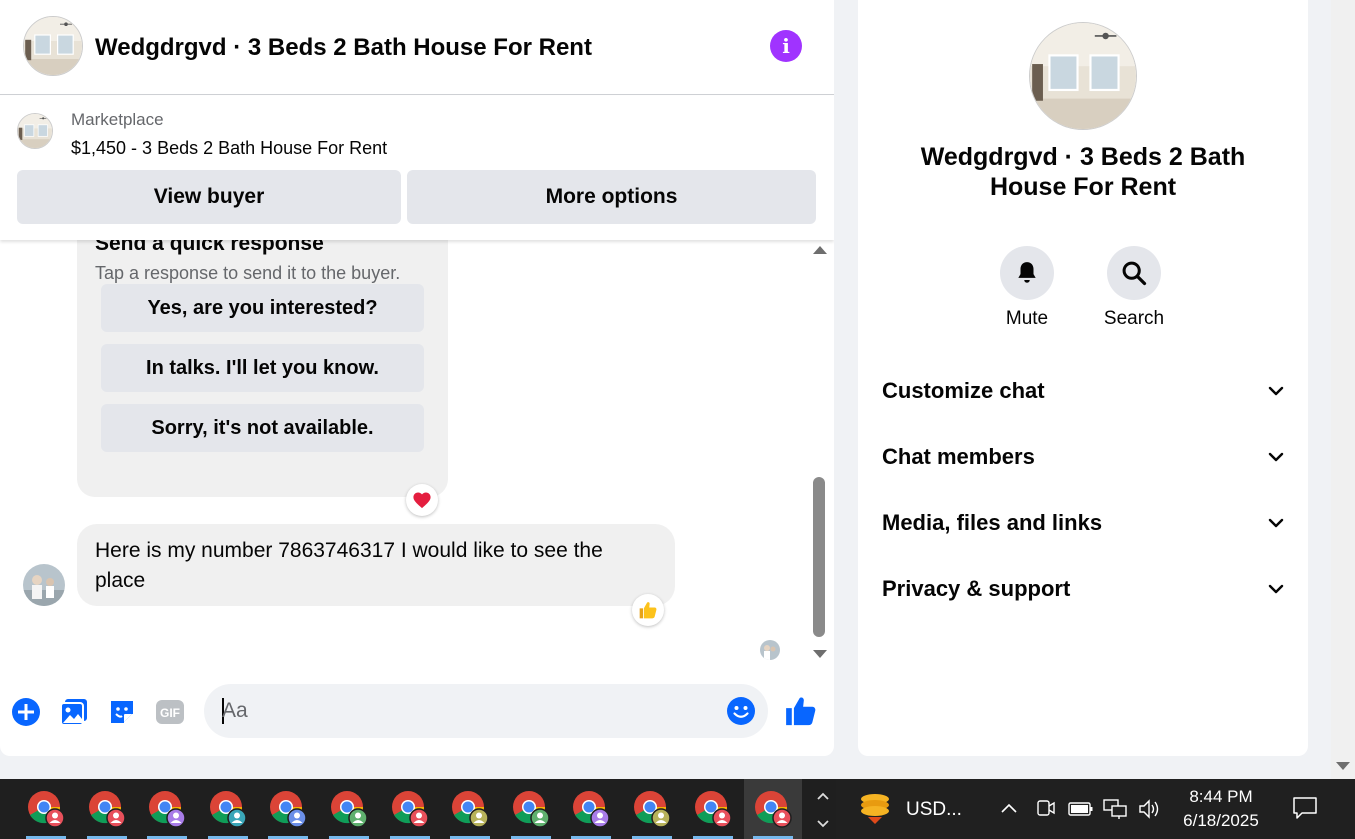 The height and width of the screenshot is (839, 1355). I want to click on clock-date: 6/18/2025, so click(1221, 820).